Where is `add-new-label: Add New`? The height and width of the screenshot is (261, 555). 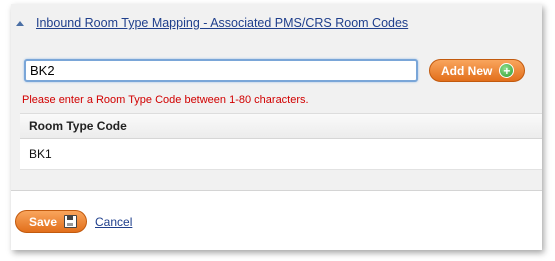
add-new-label: Add New is located at coordinates (467, 70).